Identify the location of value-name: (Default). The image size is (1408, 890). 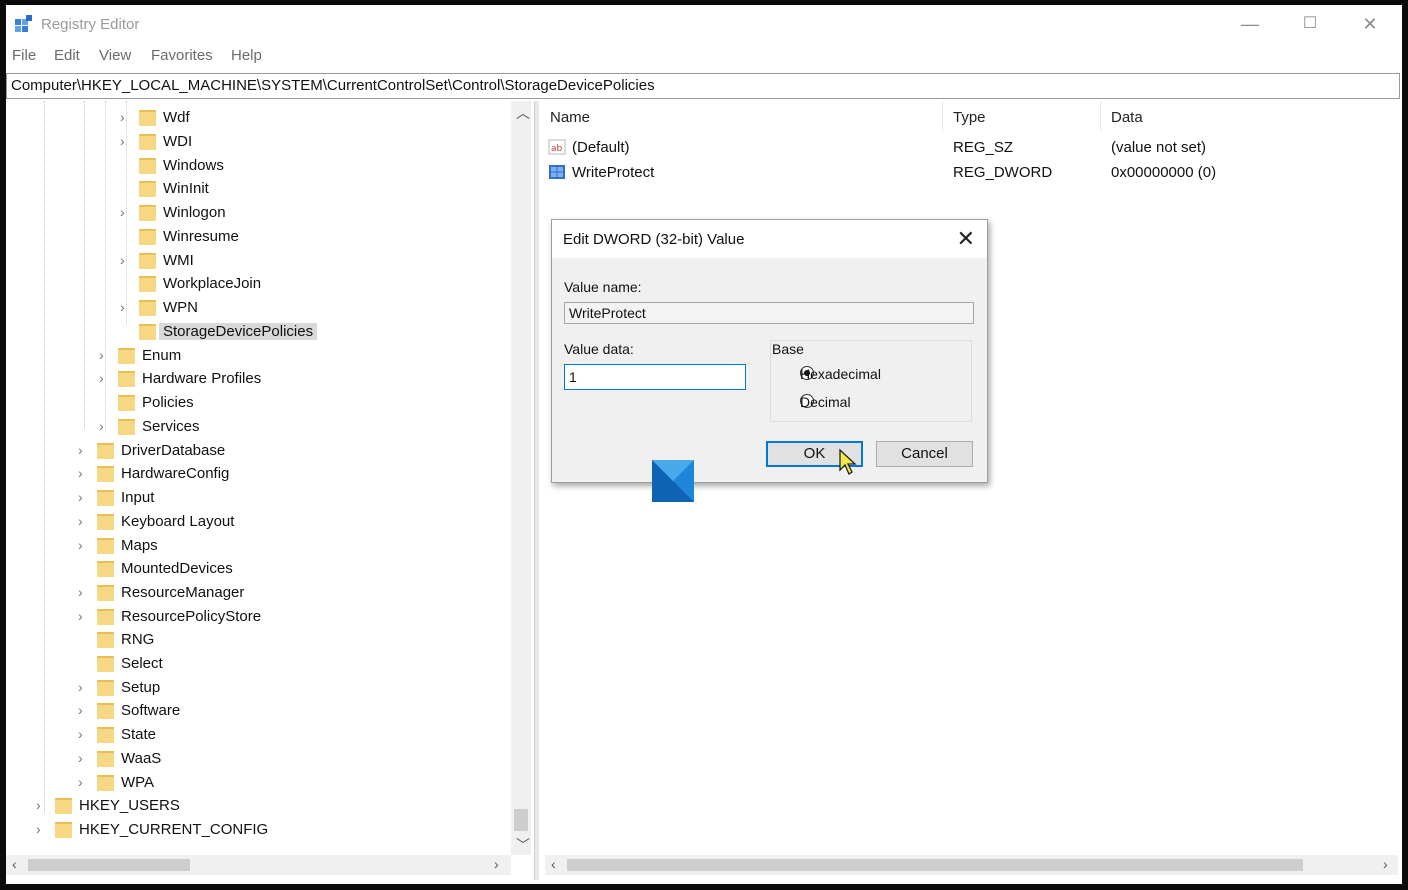
(601, 147).